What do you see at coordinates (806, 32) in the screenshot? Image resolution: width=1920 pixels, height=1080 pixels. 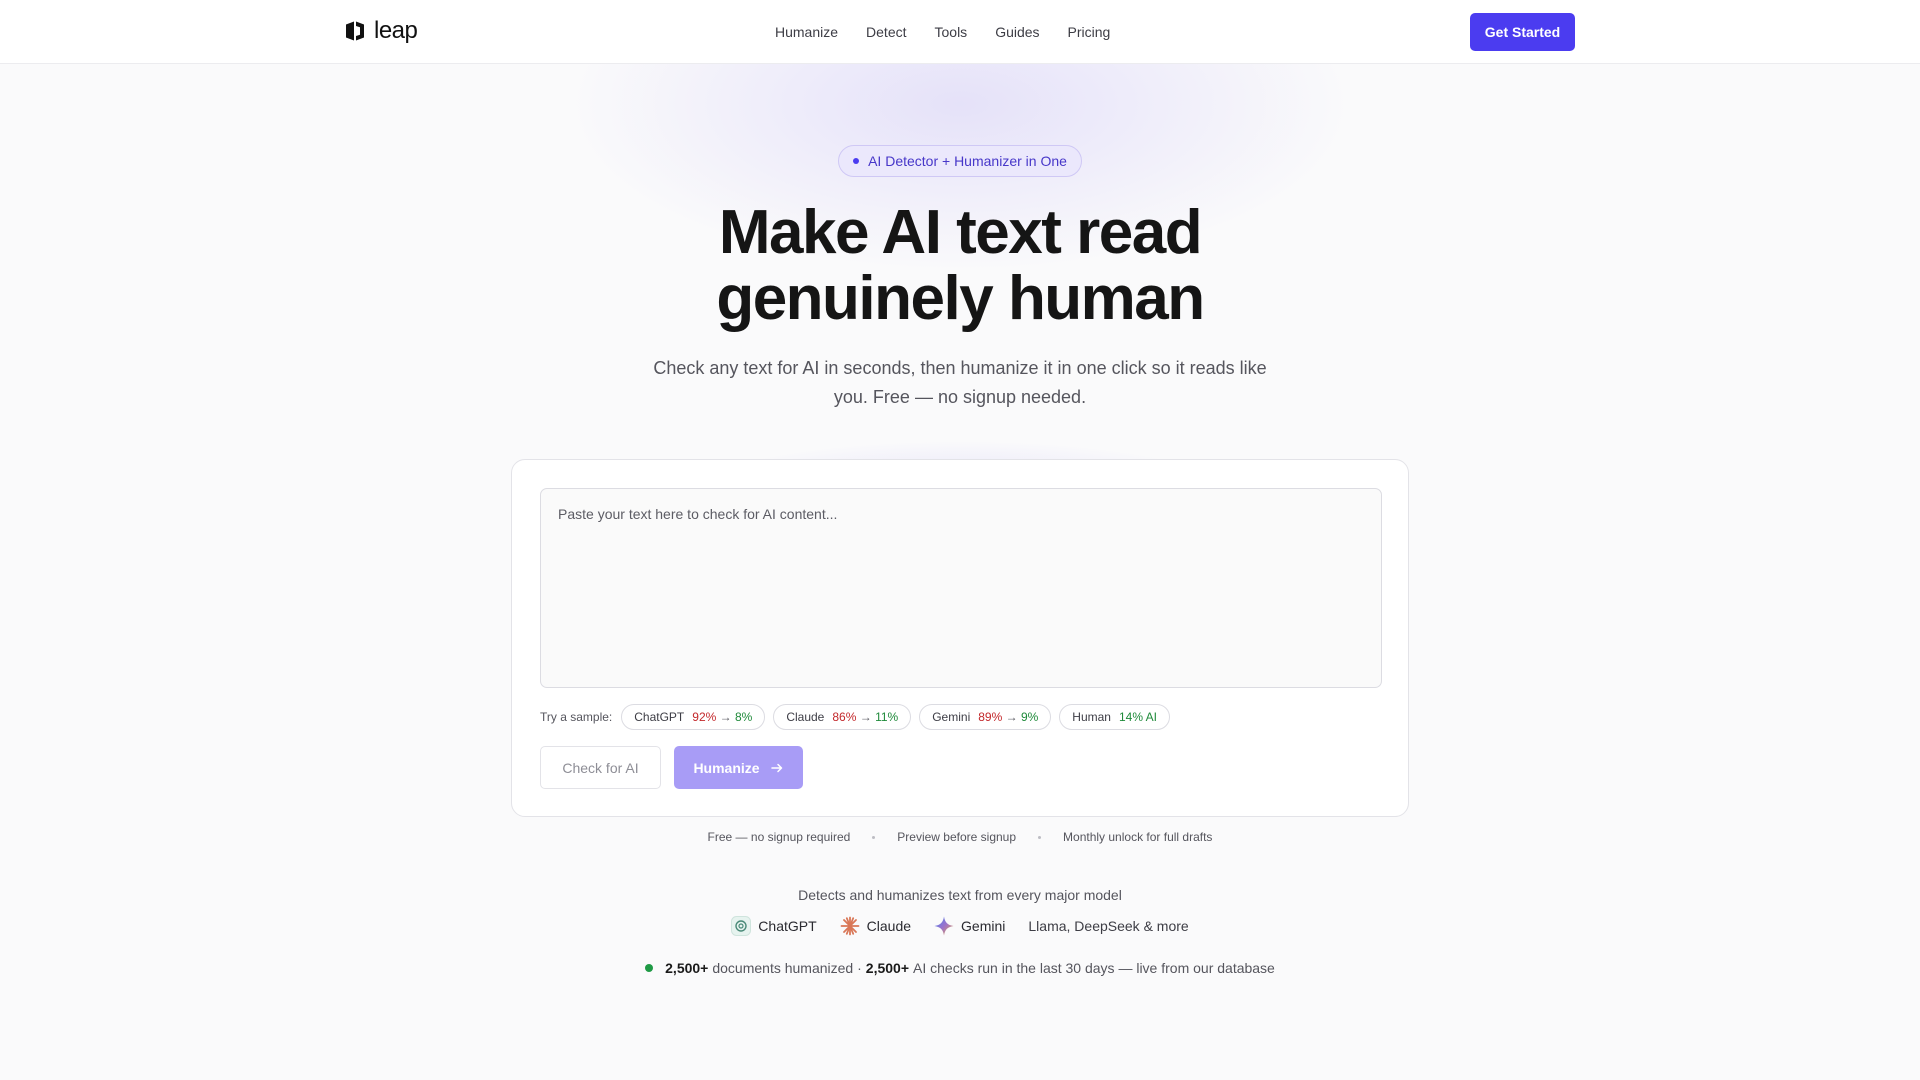 I see `nav-link-humanize: Humanize` at bounding box center [806, 32].